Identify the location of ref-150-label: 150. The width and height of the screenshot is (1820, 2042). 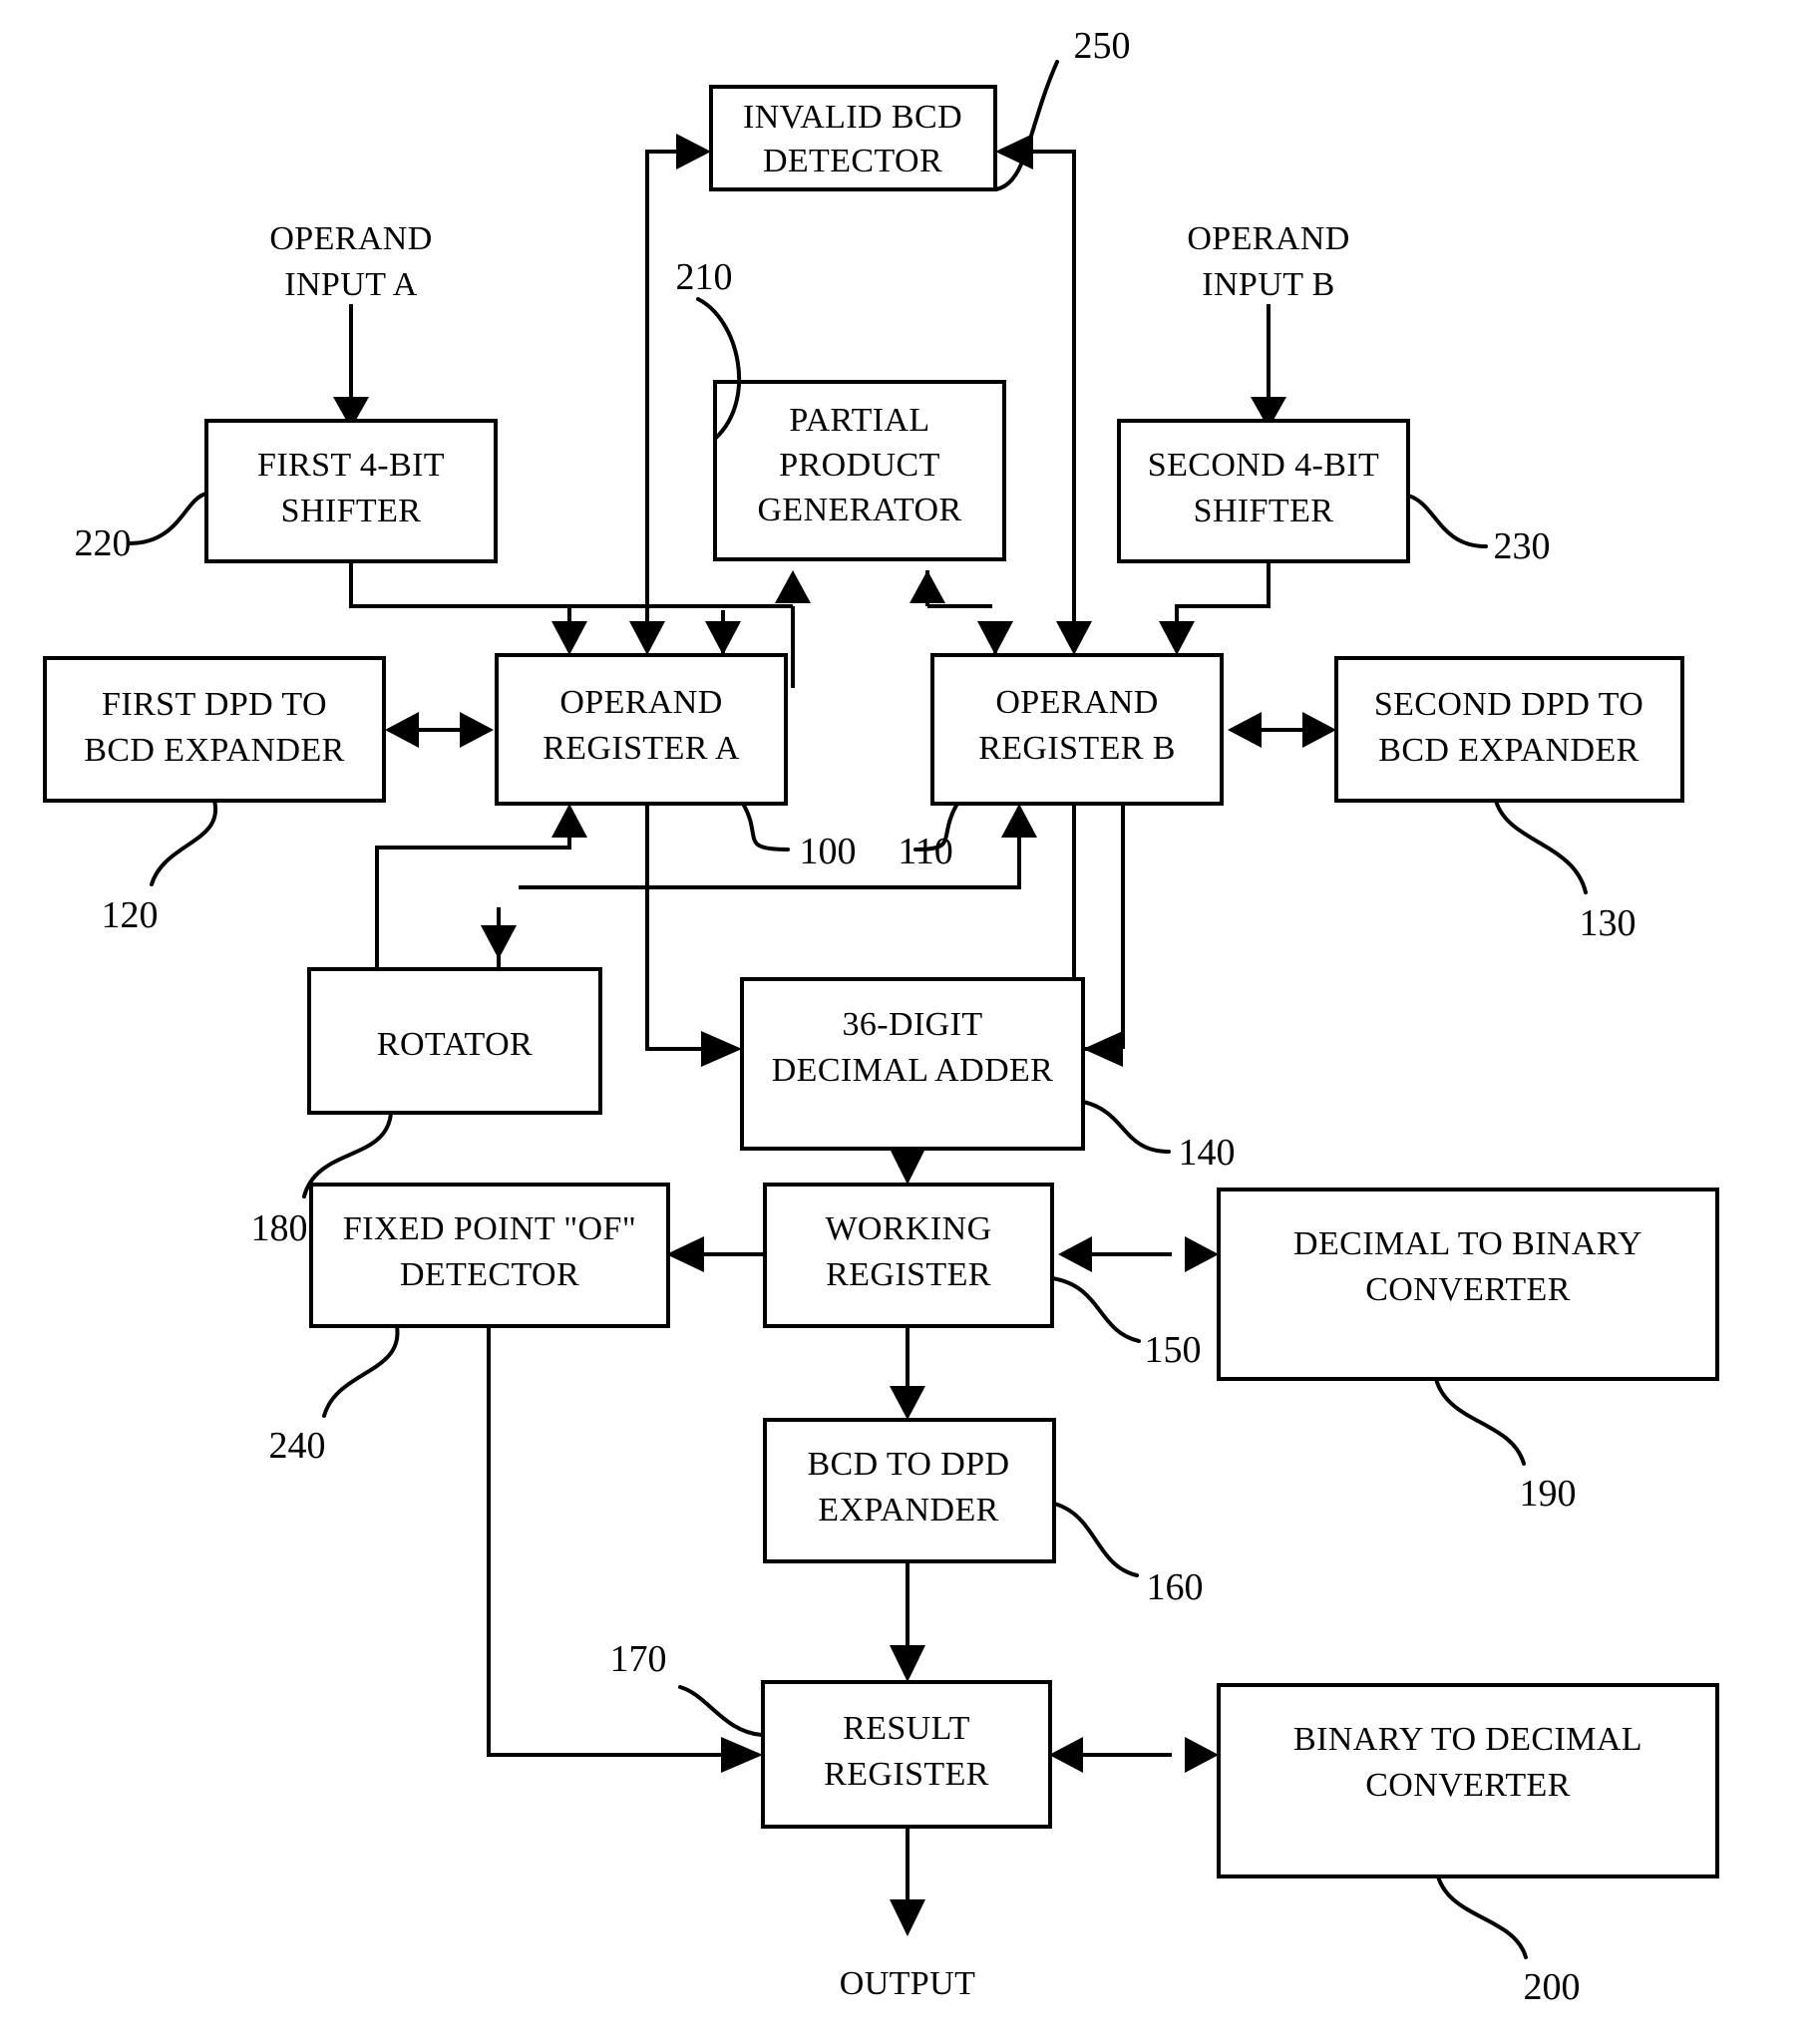
(1173, 1350).